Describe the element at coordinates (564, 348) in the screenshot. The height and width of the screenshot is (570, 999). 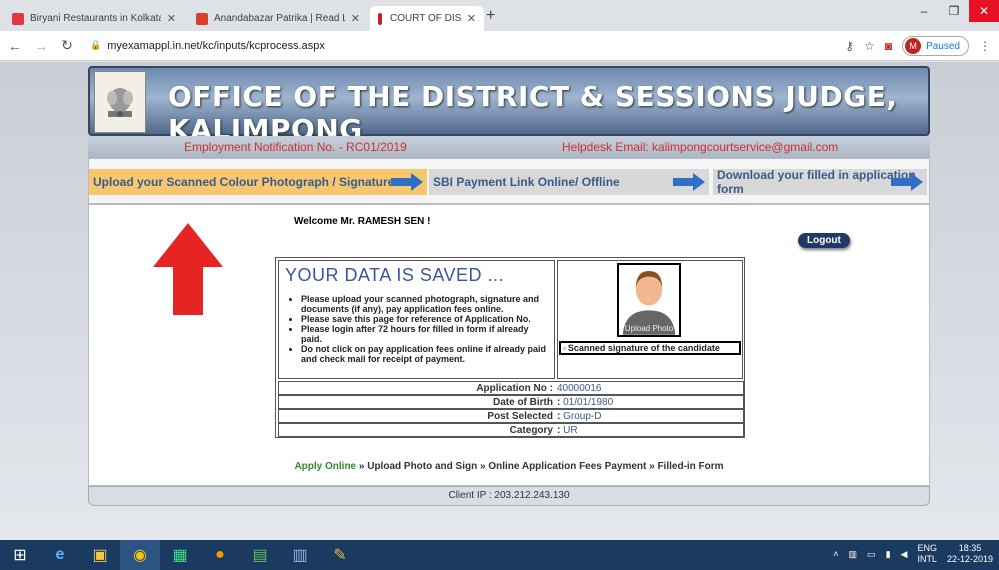
I see `broken-image-icon: ▫` at that location.